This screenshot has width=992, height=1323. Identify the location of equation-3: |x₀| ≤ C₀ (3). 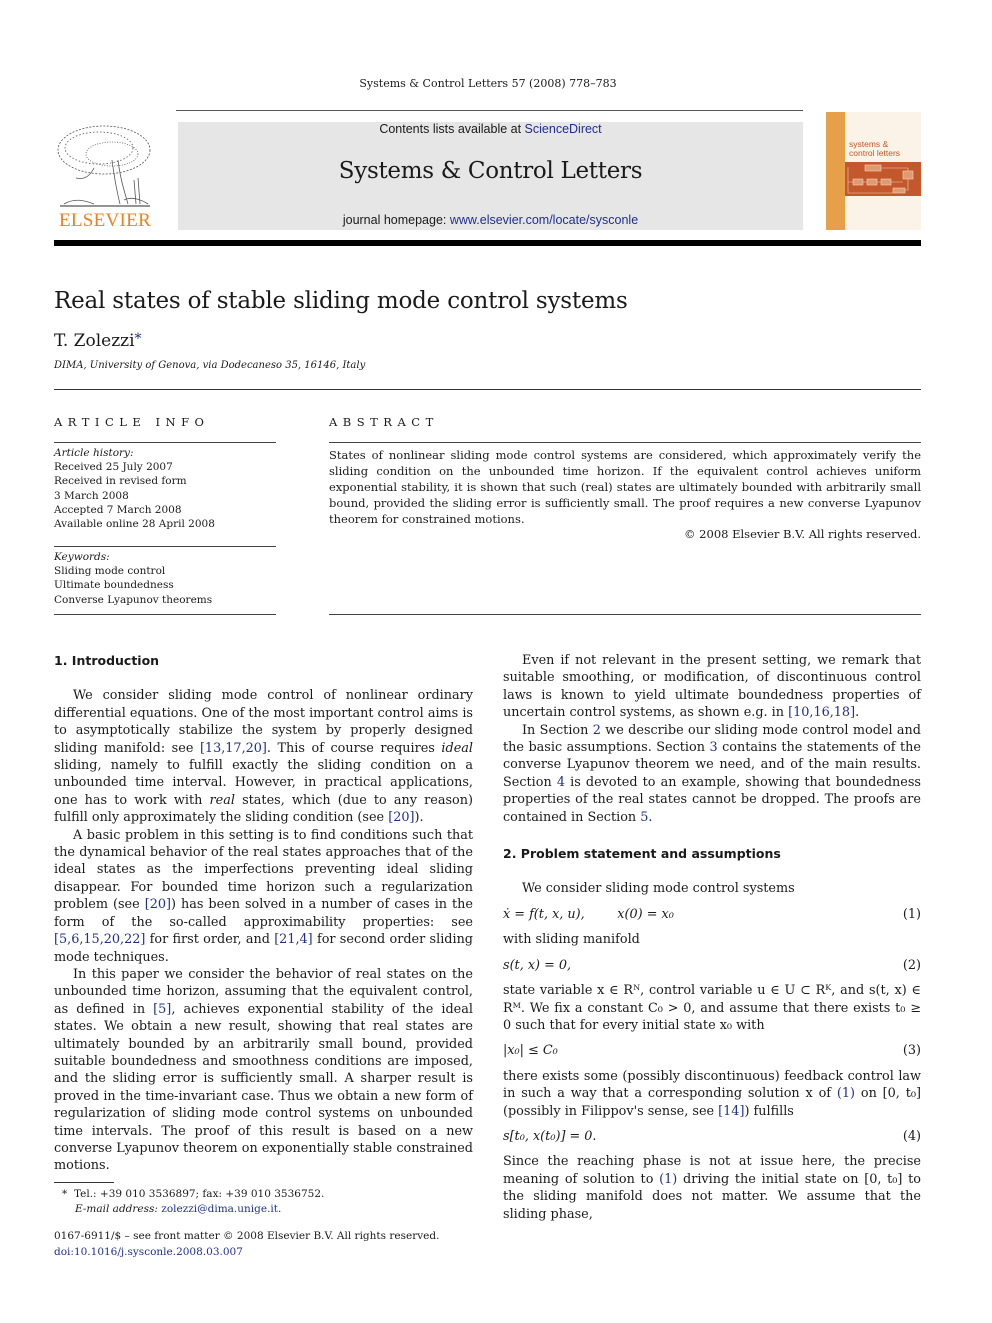
(712, 1051).